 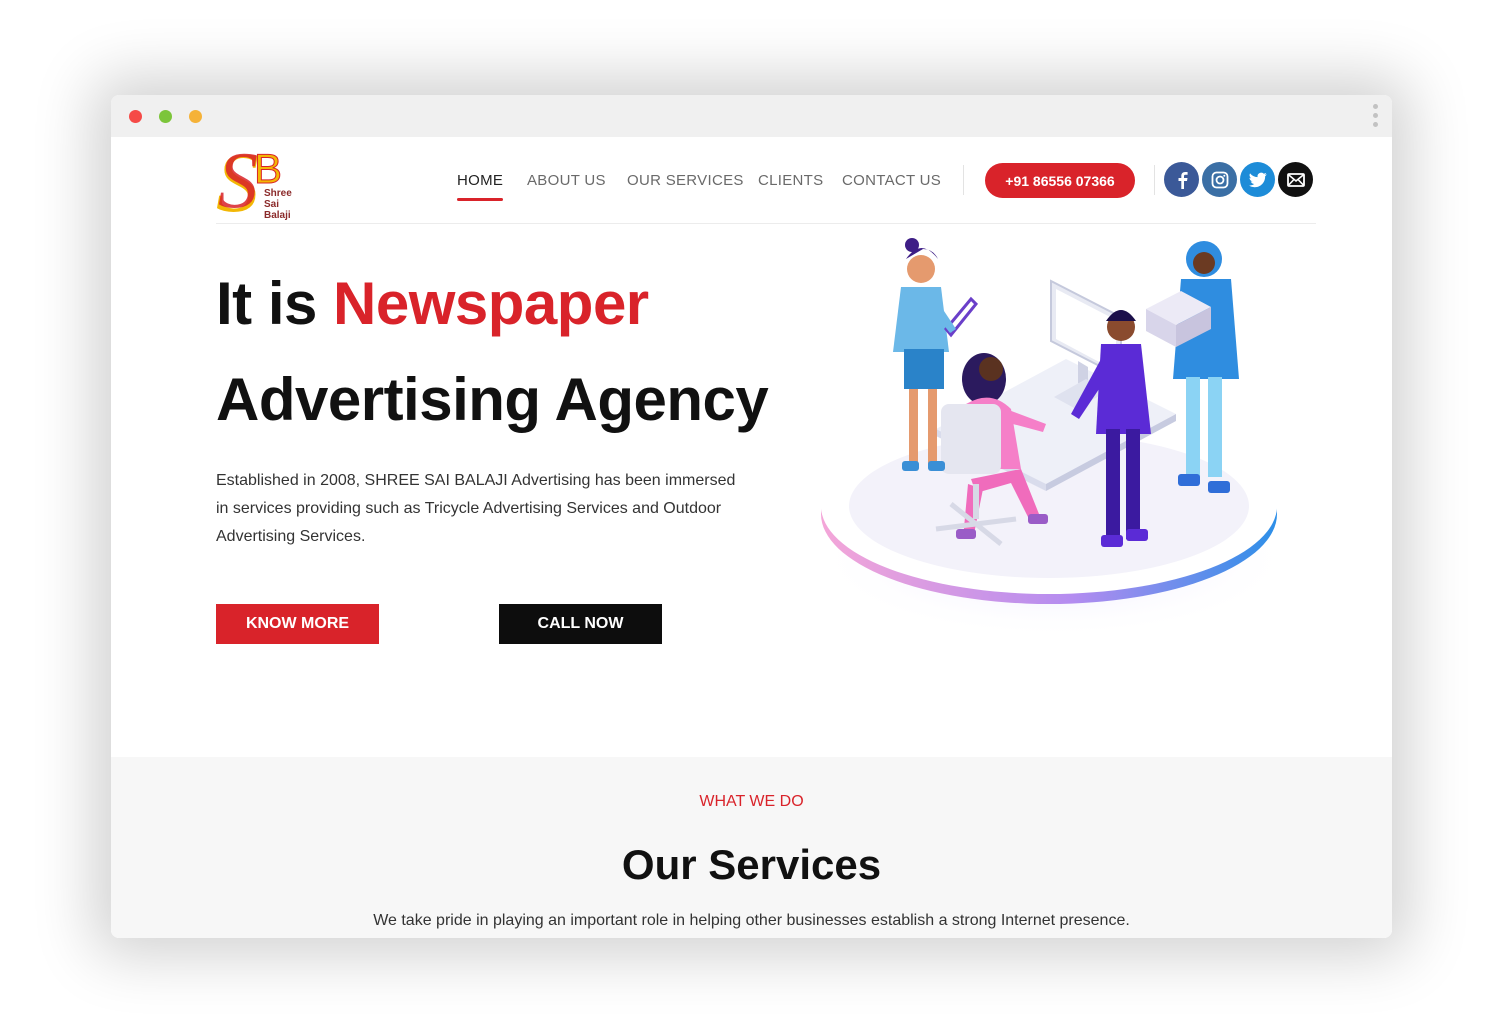 What do you see at coordinates (751, 116) in the screenshot?
I see `browser-titlebar` at bounding box center [751, 116].